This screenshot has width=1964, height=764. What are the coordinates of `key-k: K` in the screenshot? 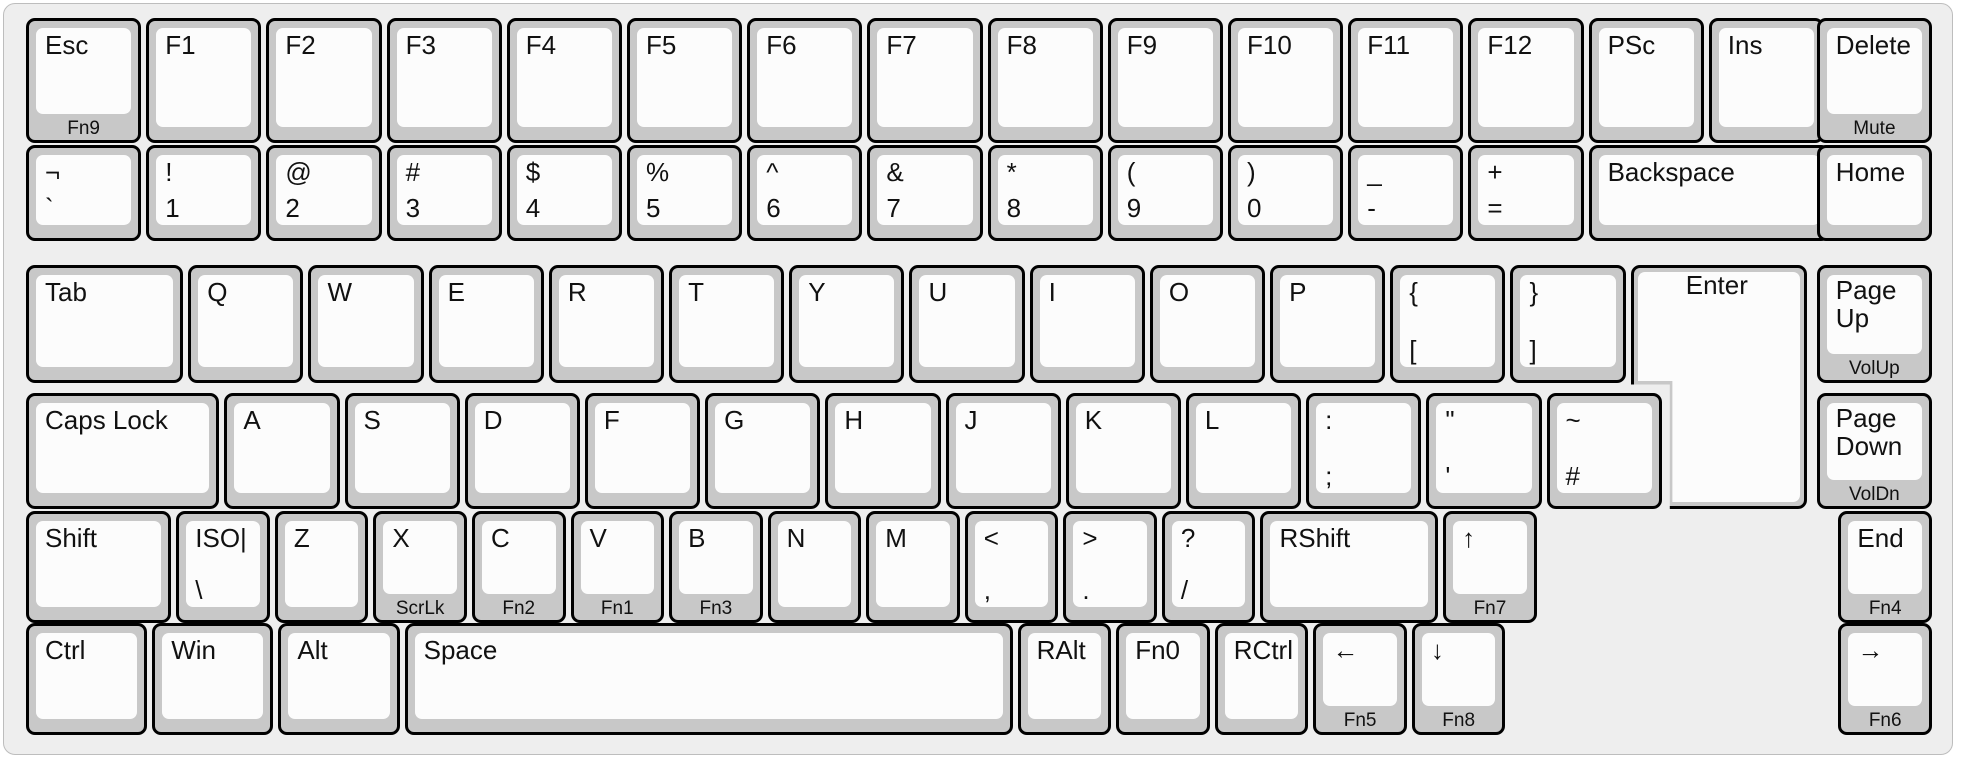 It's located at (1123, 451).